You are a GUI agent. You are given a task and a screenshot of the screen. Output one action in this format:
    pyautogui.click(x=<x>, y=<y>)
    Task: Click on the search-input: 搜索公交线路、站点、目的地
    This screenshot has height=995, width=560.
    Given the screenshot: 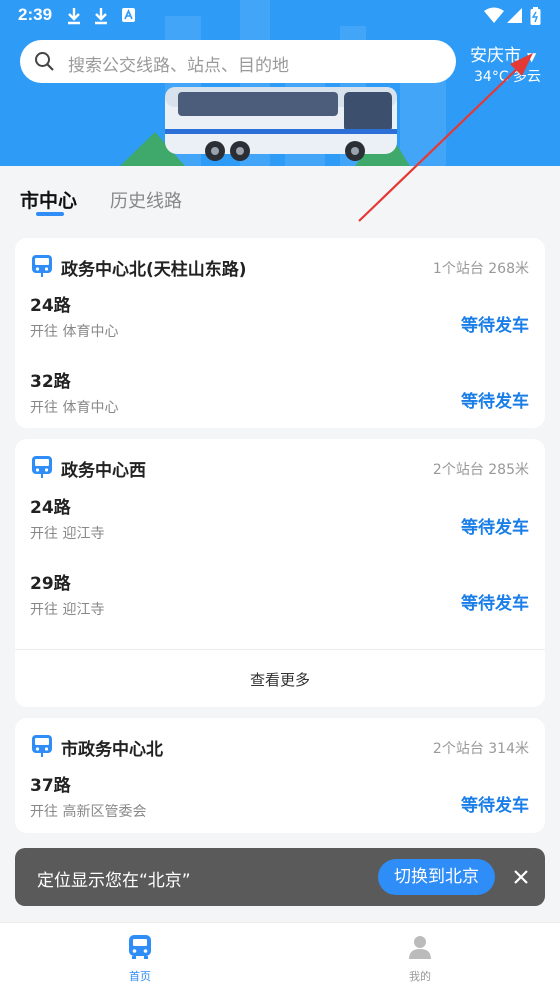 What is the action you would take?
    pyautogui.click(x=238, y=61)
    